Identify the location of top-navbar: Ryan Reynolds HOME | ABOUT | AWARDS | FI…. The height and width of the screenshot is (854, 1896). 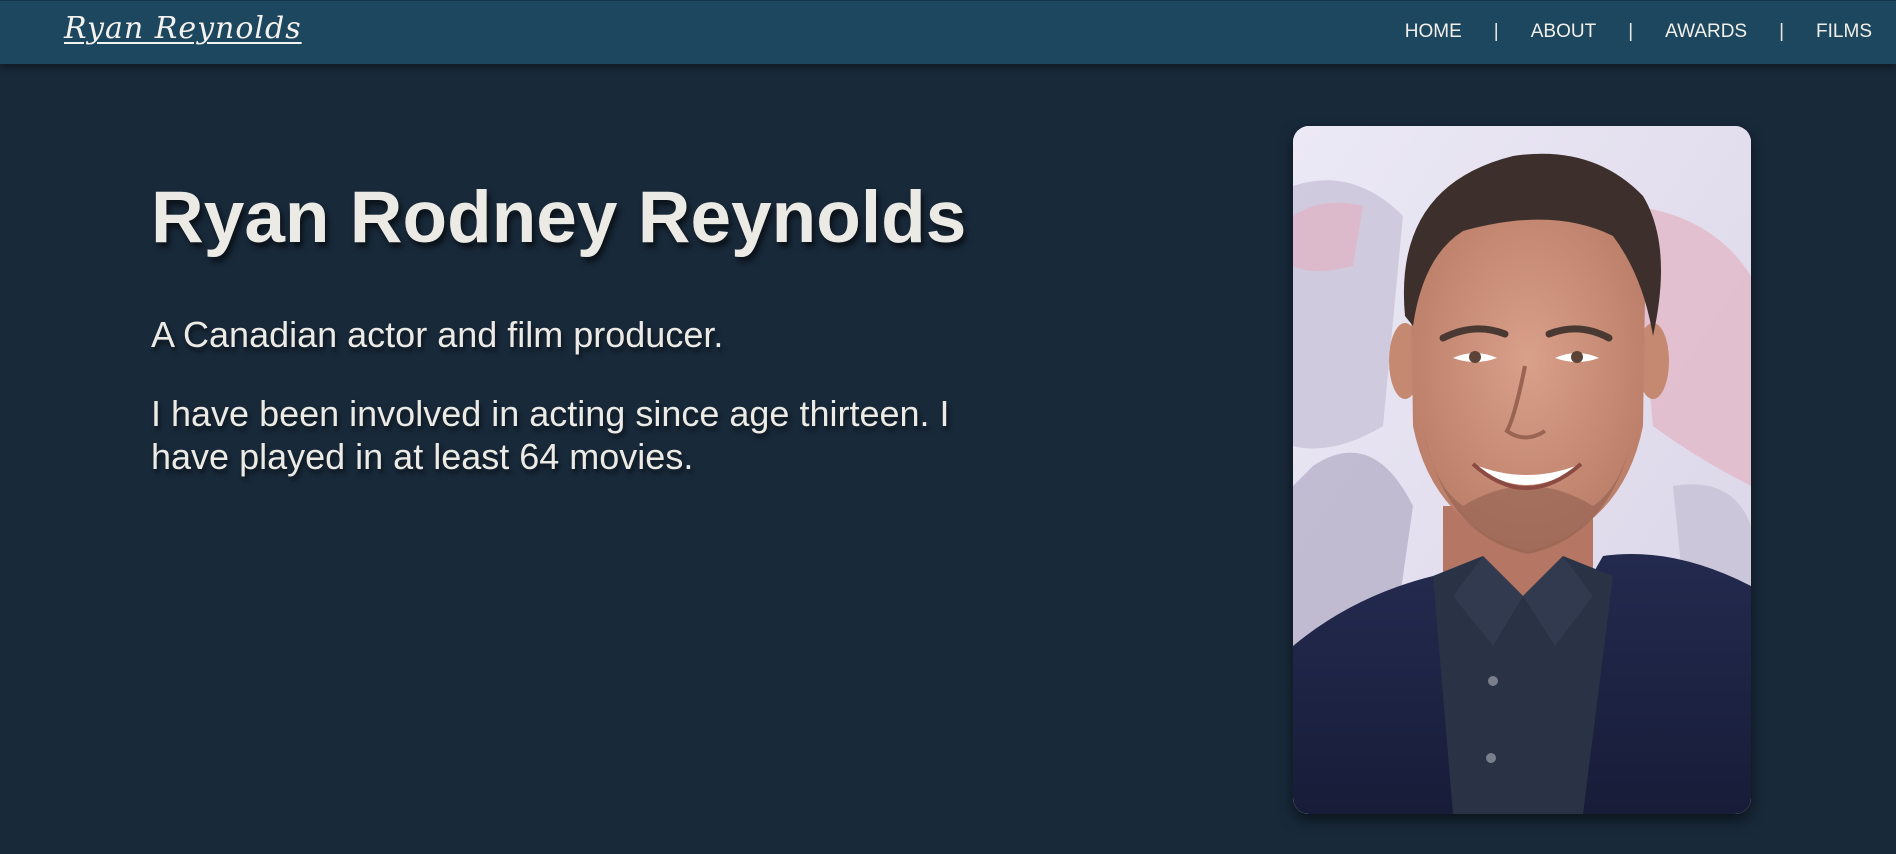
(948, 32).